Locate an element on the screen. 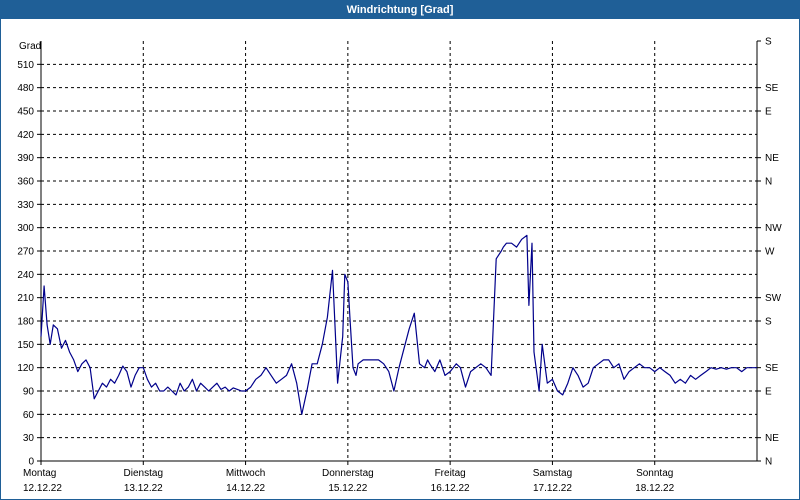 Image resolution: width=800 pixels, height=500 pixels. x-tick-label-date: 16.12.22 is located at coordinates (450, 488).